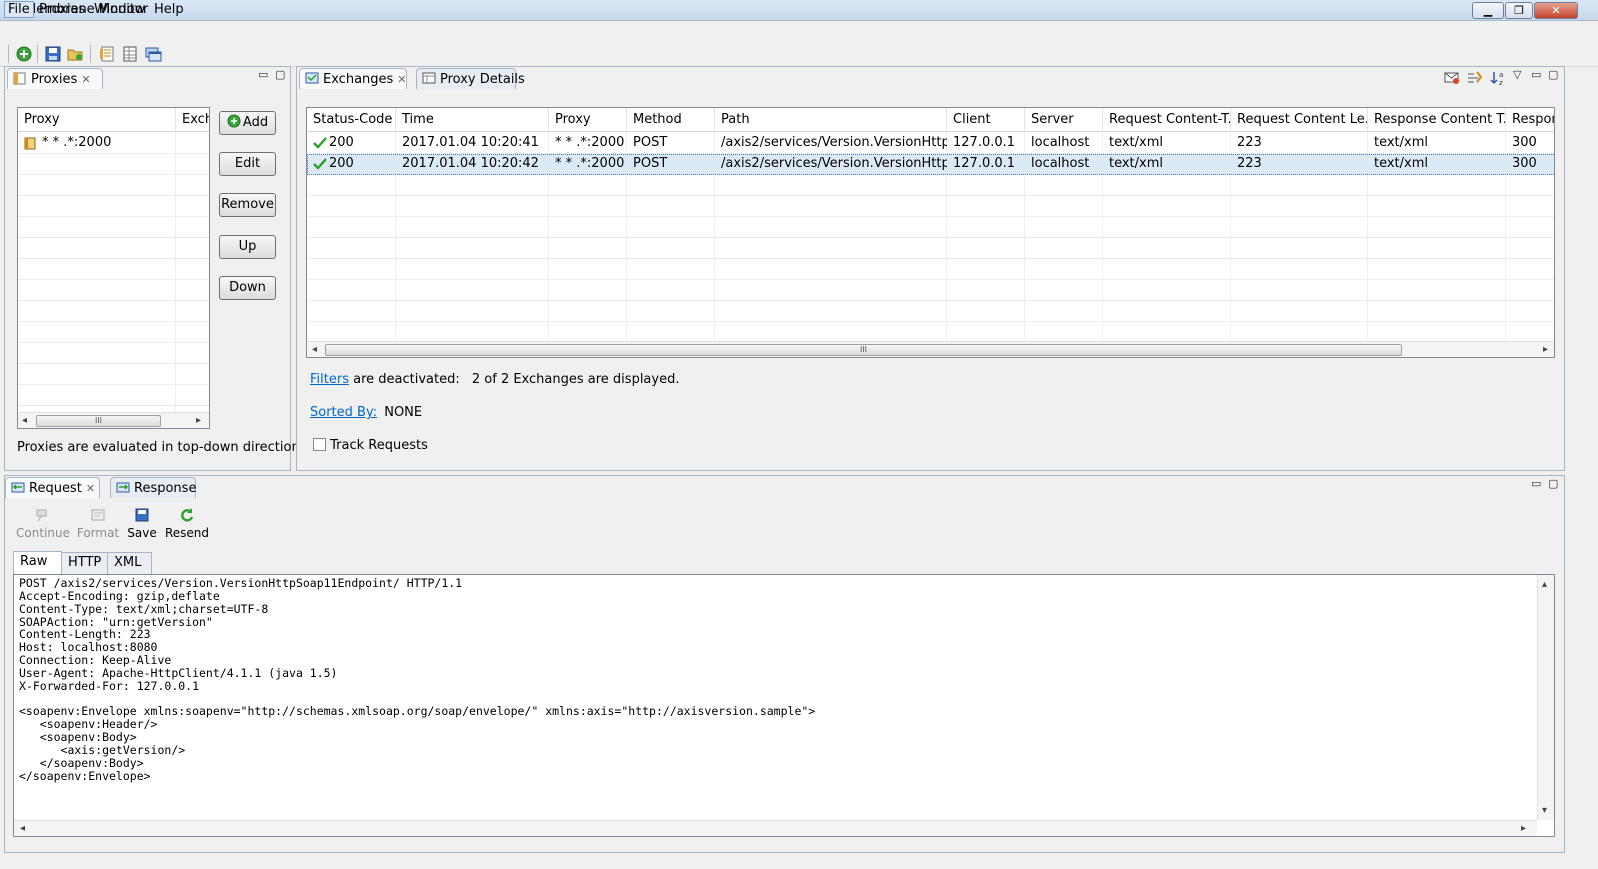 This screenshot has height=869, width=1598. I want to click on column-header-response: Respon, so click(1530, 120).